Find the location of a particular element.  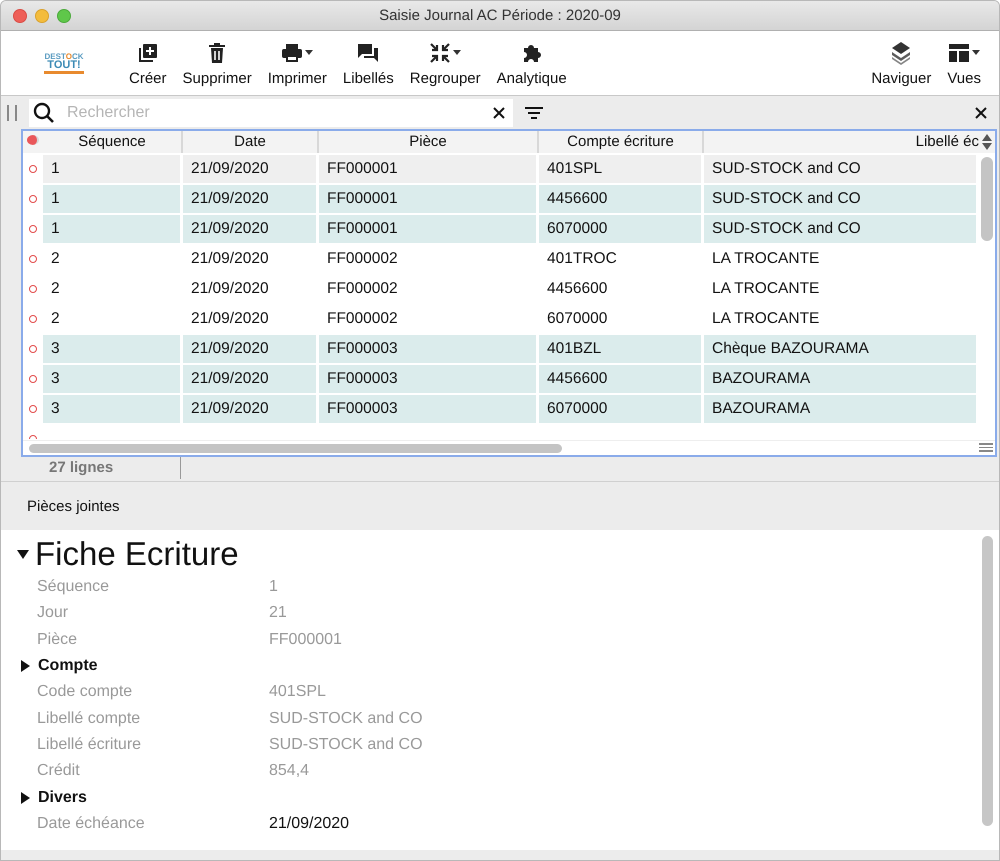

filter-icon is located at coordinates (534, 112).